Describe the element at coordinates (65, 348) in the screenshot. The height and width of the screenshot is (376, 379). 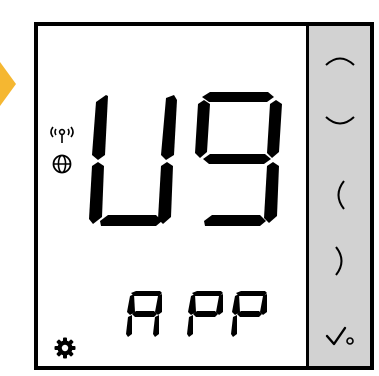
I see `gear-icon` at that location.